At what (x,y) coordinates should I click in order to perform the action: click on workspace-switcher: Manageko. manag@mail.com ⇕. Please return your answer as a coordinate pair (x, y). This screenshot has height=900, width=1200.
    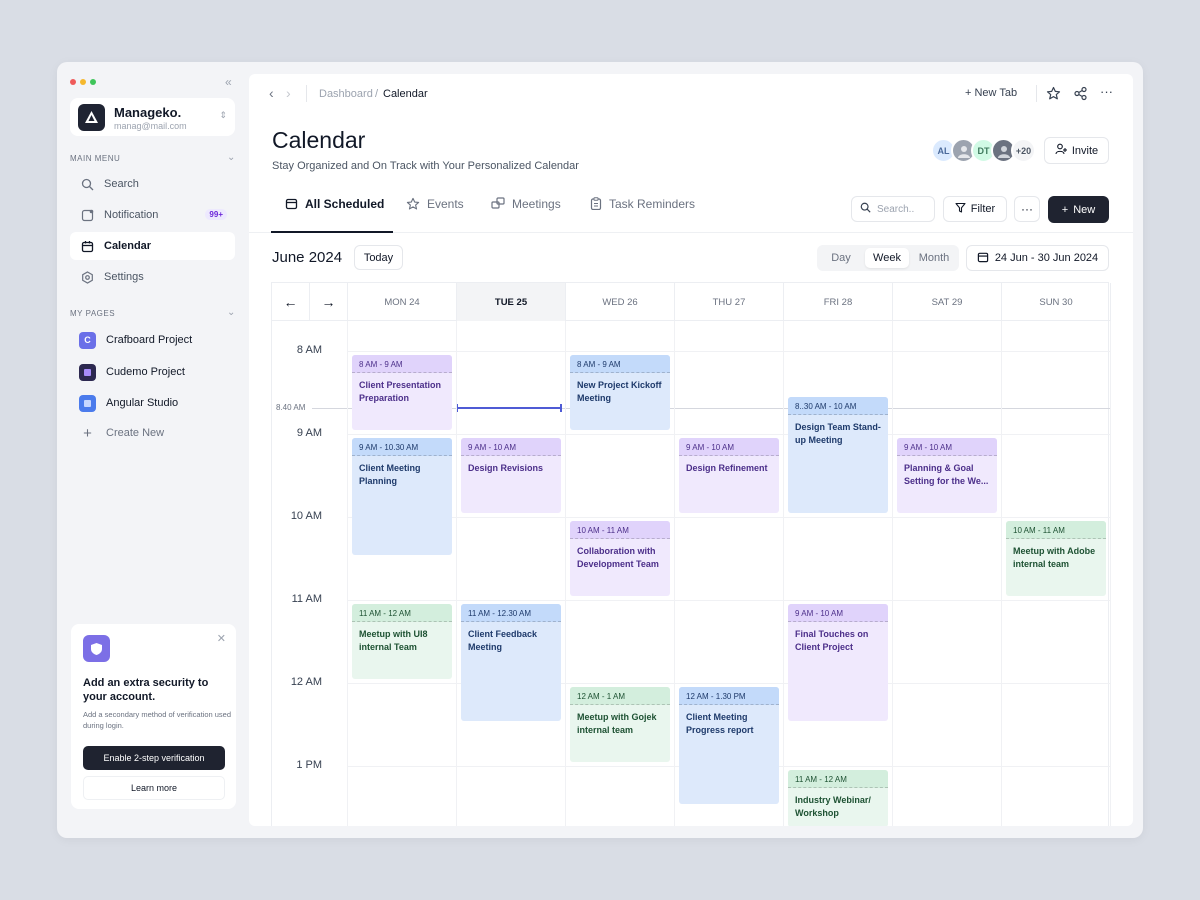
    Looking at the image, I should click on (152, 117).